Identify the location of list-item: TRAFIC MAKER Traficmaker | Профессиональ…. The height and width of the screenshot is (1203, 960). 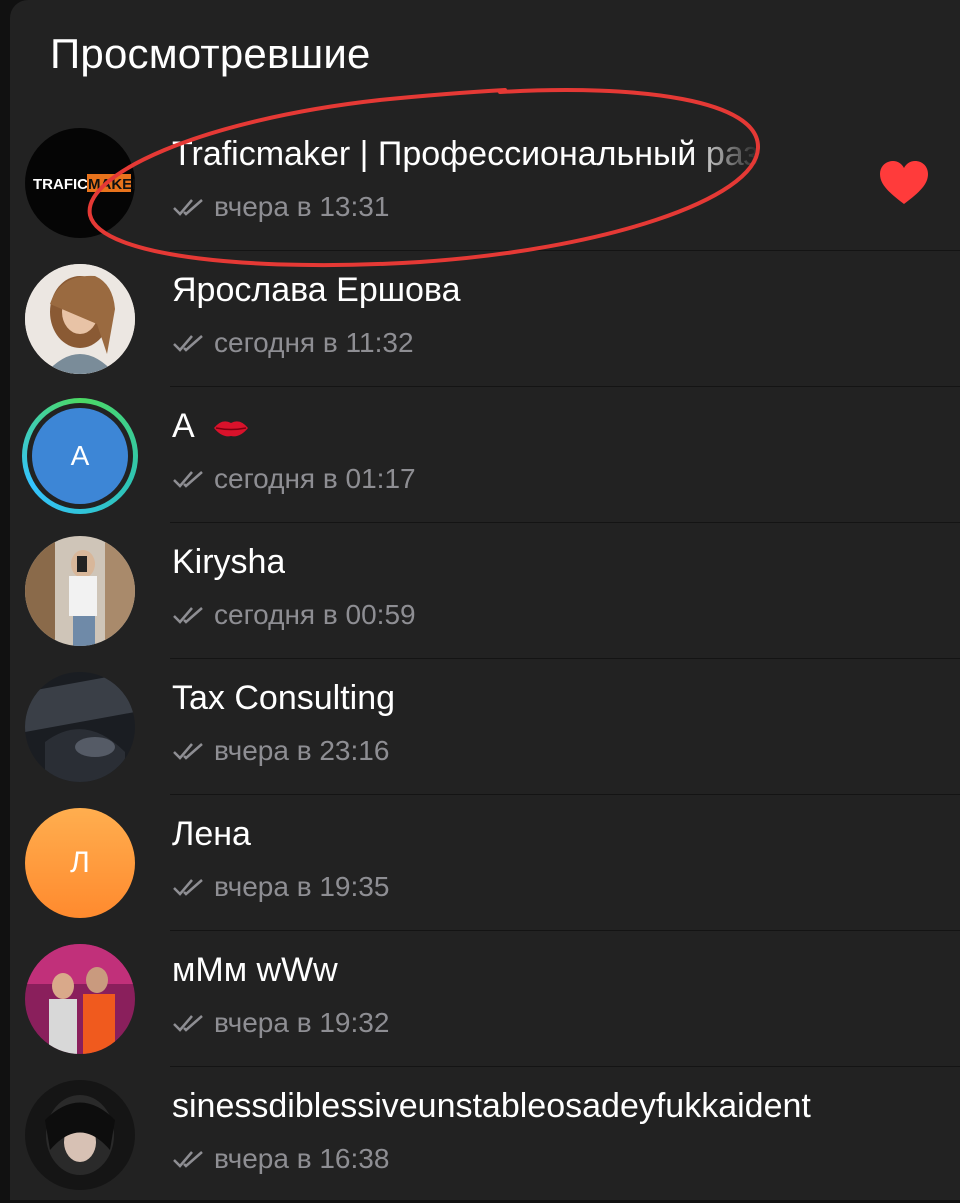
(485, 183).